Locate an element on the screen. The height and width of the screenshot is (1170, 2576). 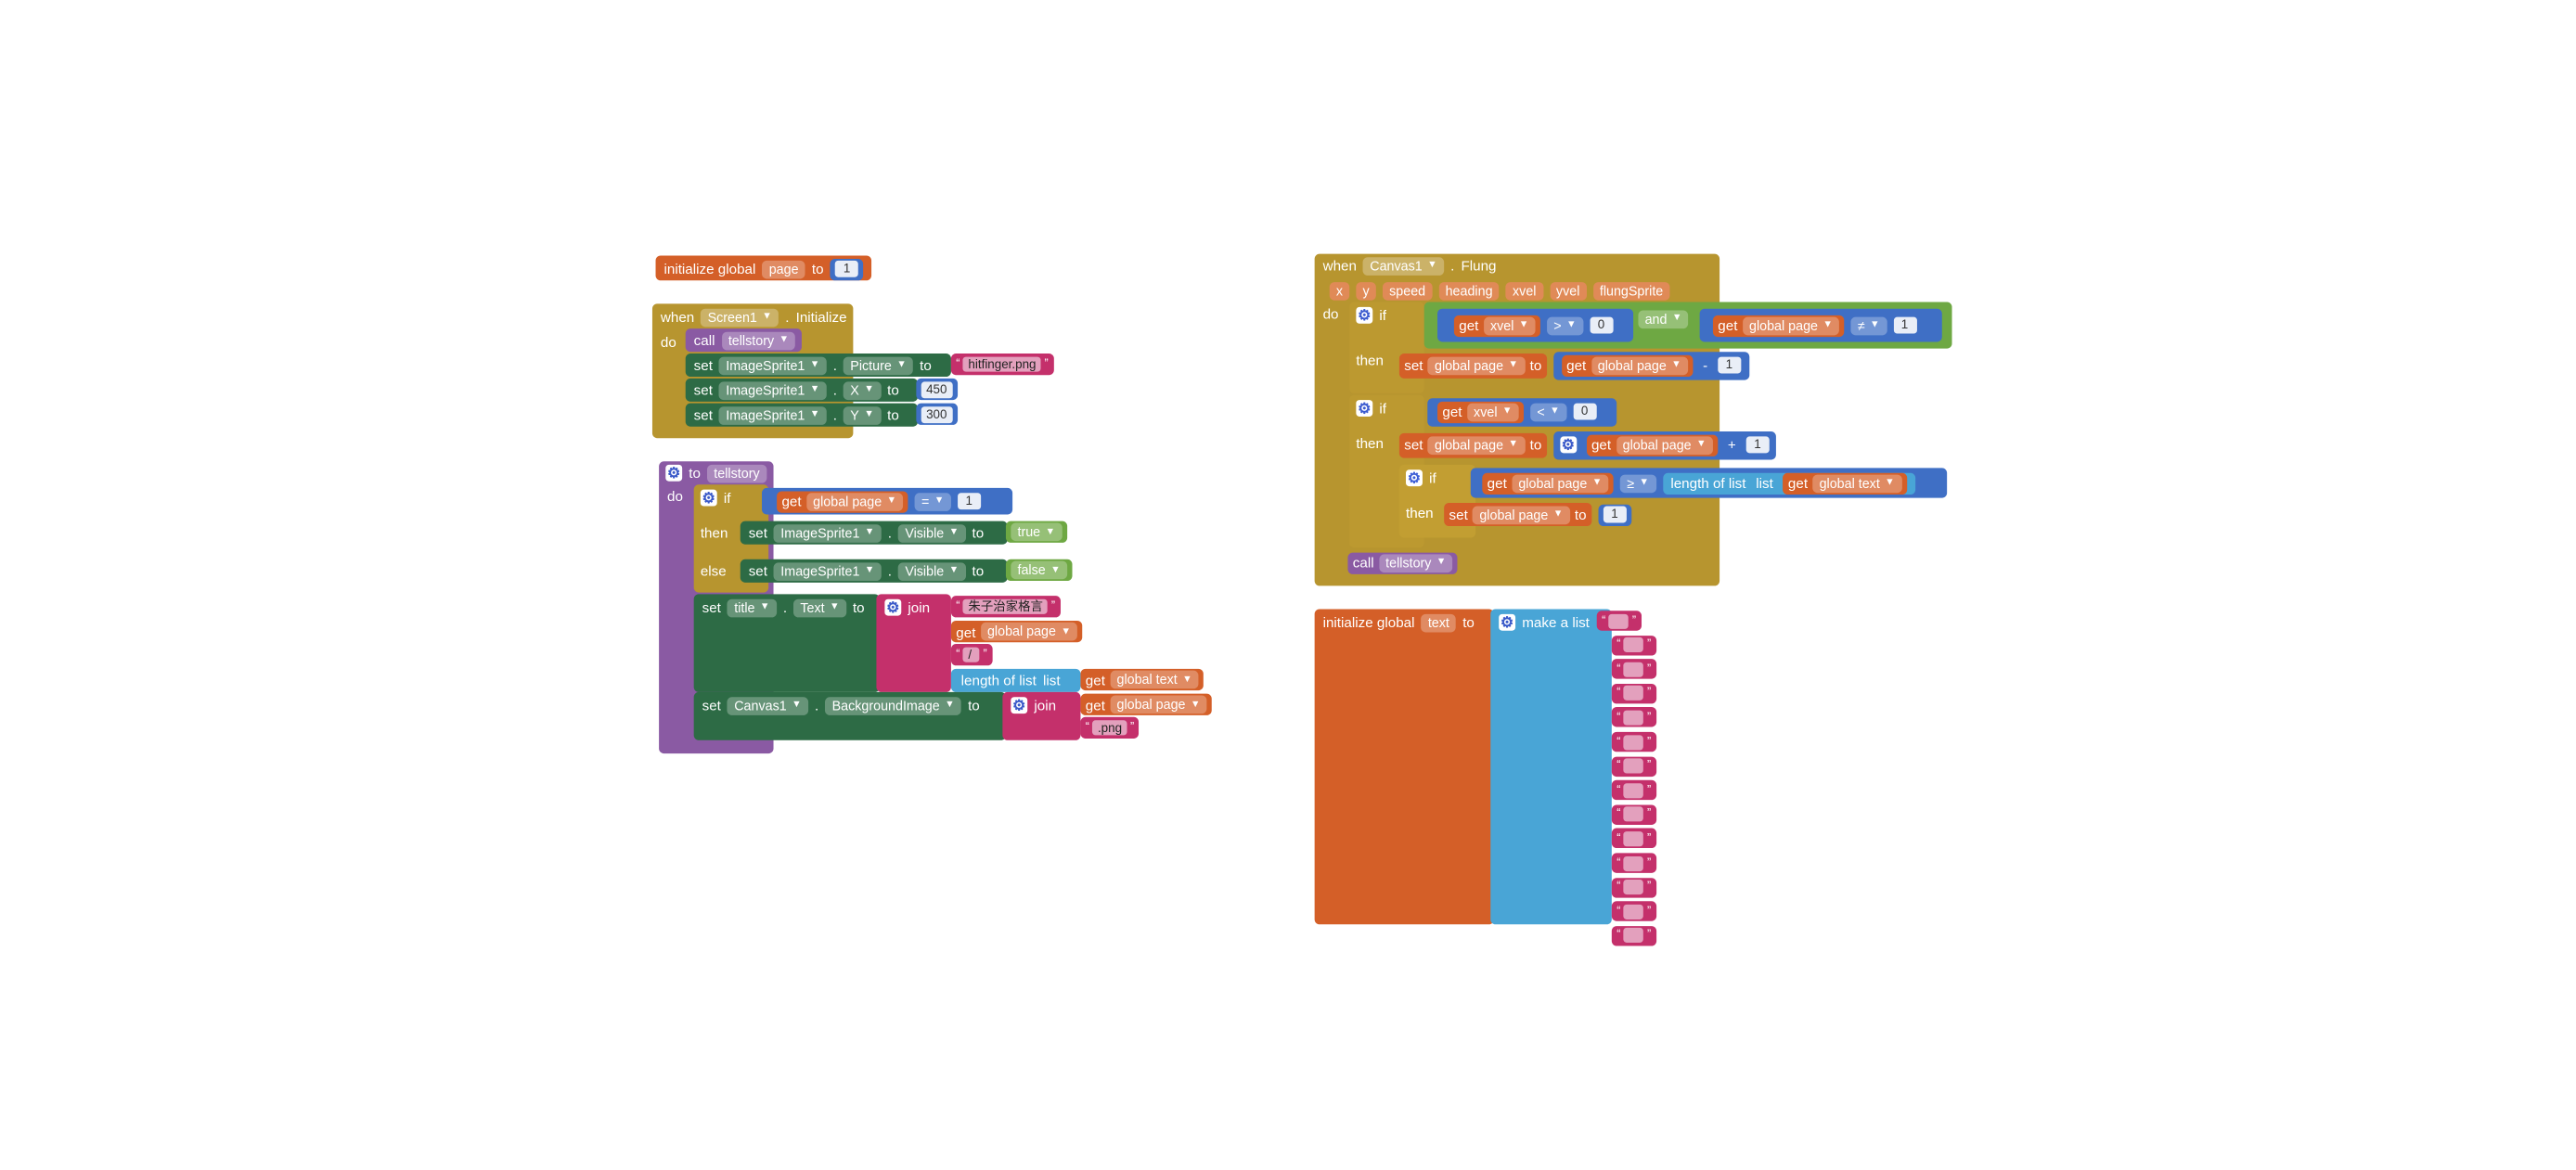
string-value: 朱子治家格言 is located at coordinates (1006, 606).